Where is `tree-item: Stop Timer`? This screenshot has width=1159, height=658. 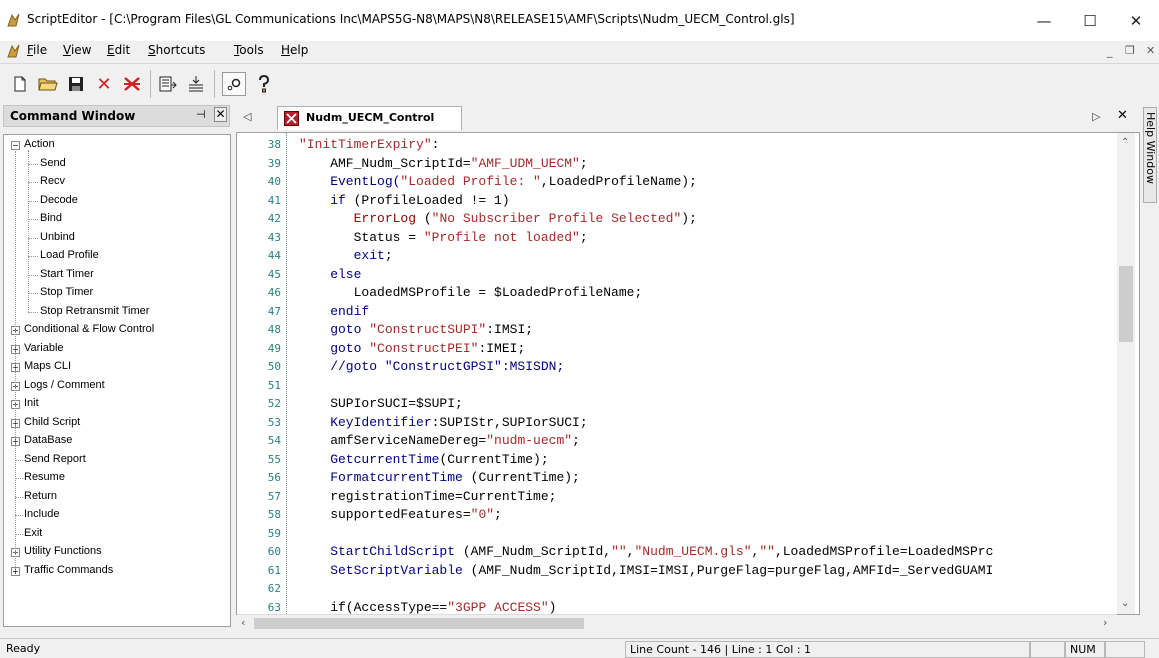
tree-item: Stop Timer is located at coordinates (66, 292).